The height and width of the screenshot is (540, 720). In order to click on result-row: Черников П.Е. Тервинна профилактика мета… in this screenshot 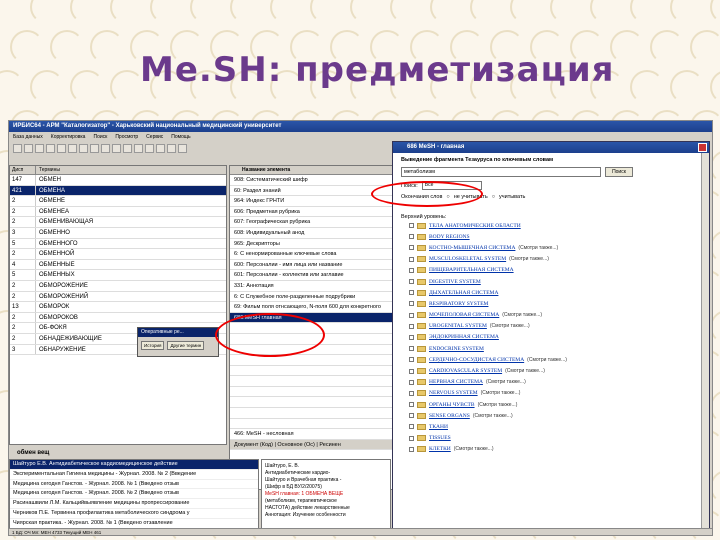, I will do `click(134, 514)`.